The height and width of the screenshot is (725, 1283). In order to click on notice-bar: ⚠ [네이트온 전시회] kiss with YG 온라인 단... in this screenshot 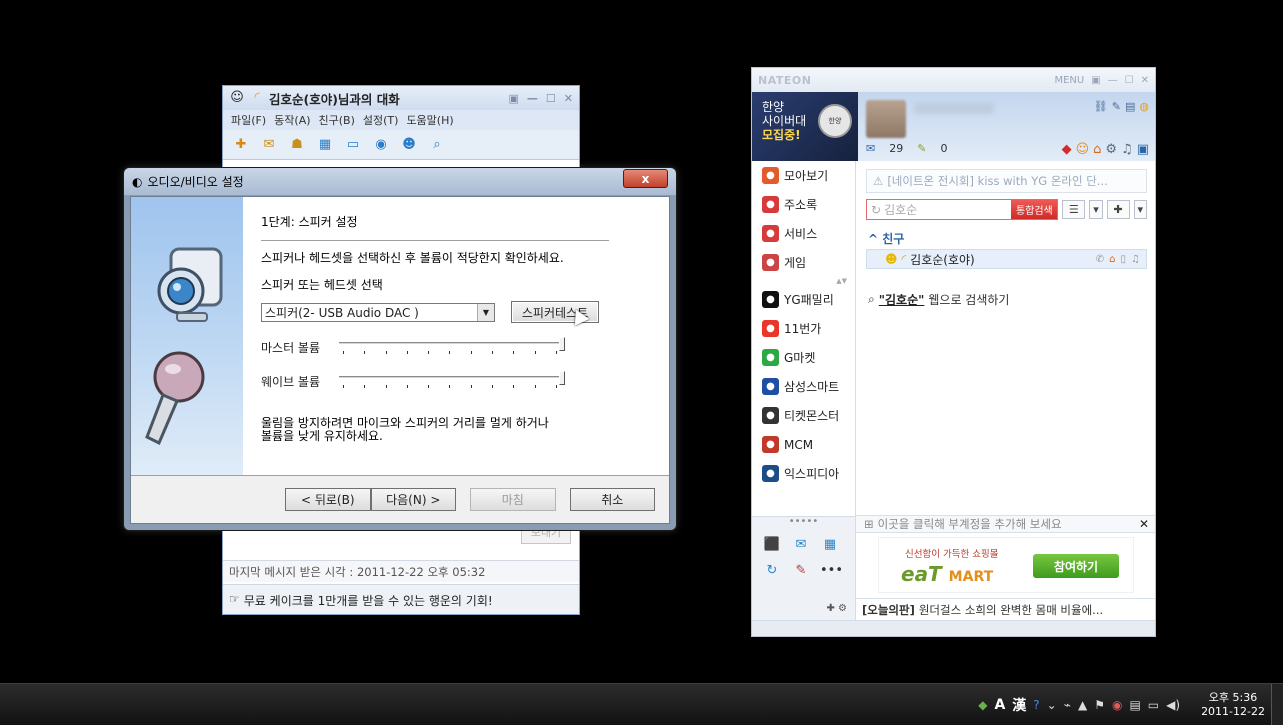, I will do `click(1006, 181)`.